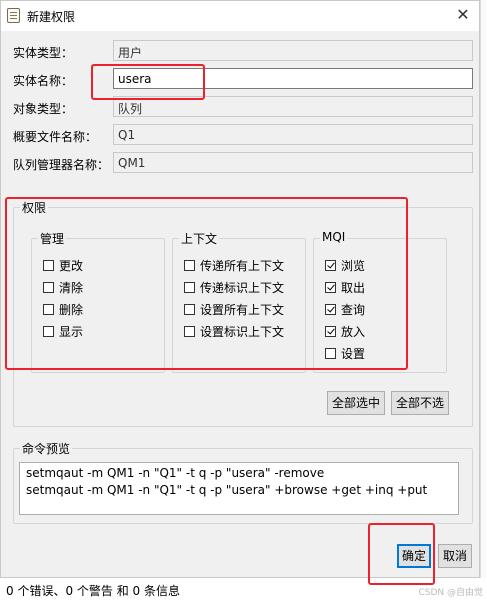 This screenshot has height=600, width=487. Describe the element at coordinates (148, 82) in the screenshot. I see `highlight-box-entity-name` at that location.